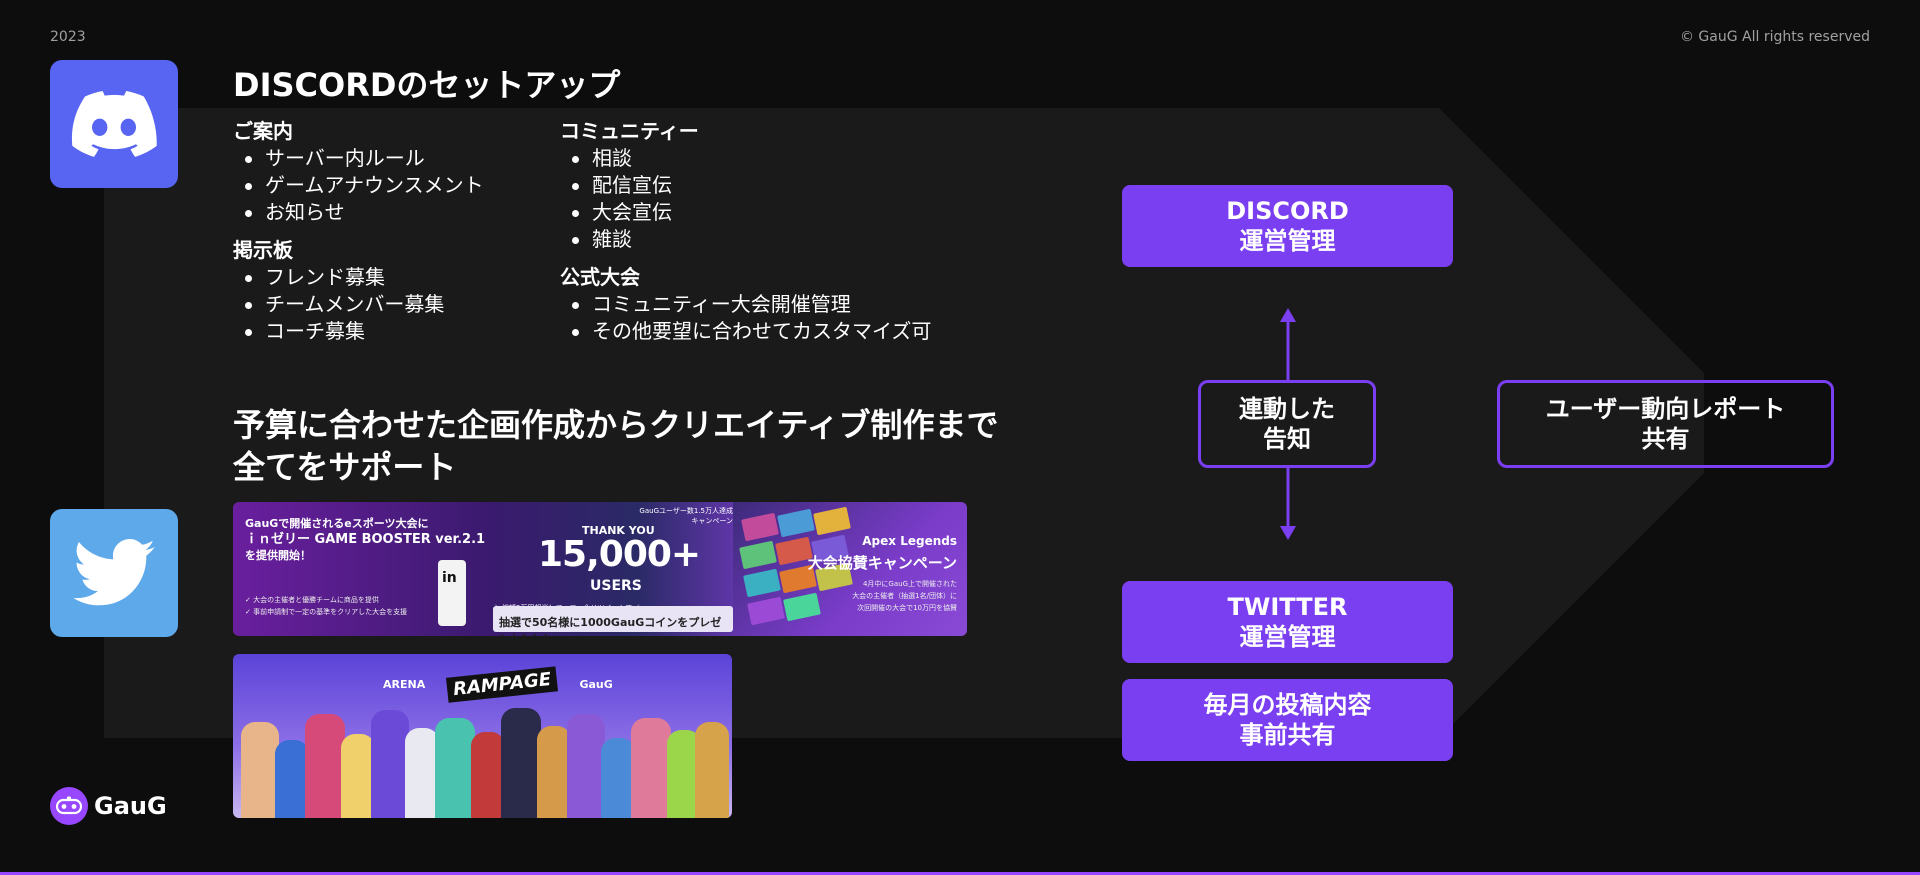 This screenshot has width=1920, height=875. I want to click on discord-logo-icon, so click(114, 124).